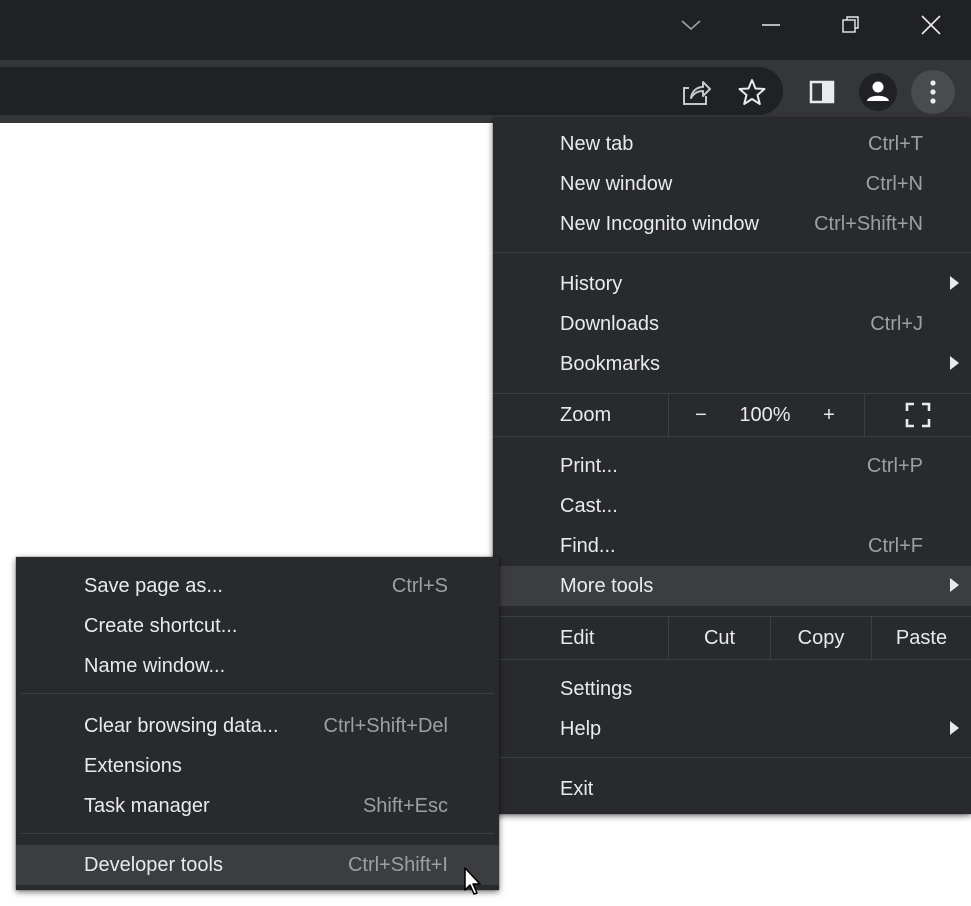  I want to click on menu-item-settings: Settings, so click(732, 689).